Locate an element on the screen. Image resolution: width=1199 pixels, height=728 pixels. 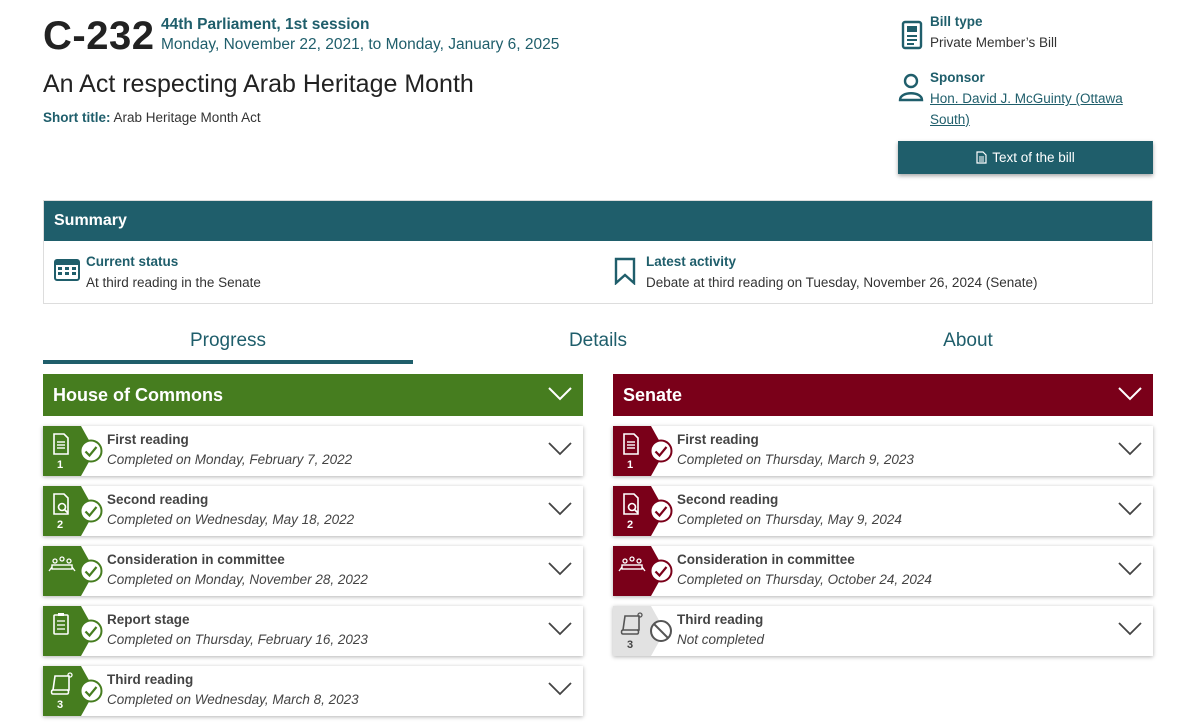
text-of-bill-label: Text of the bill is located at coordinates (1033, 157).